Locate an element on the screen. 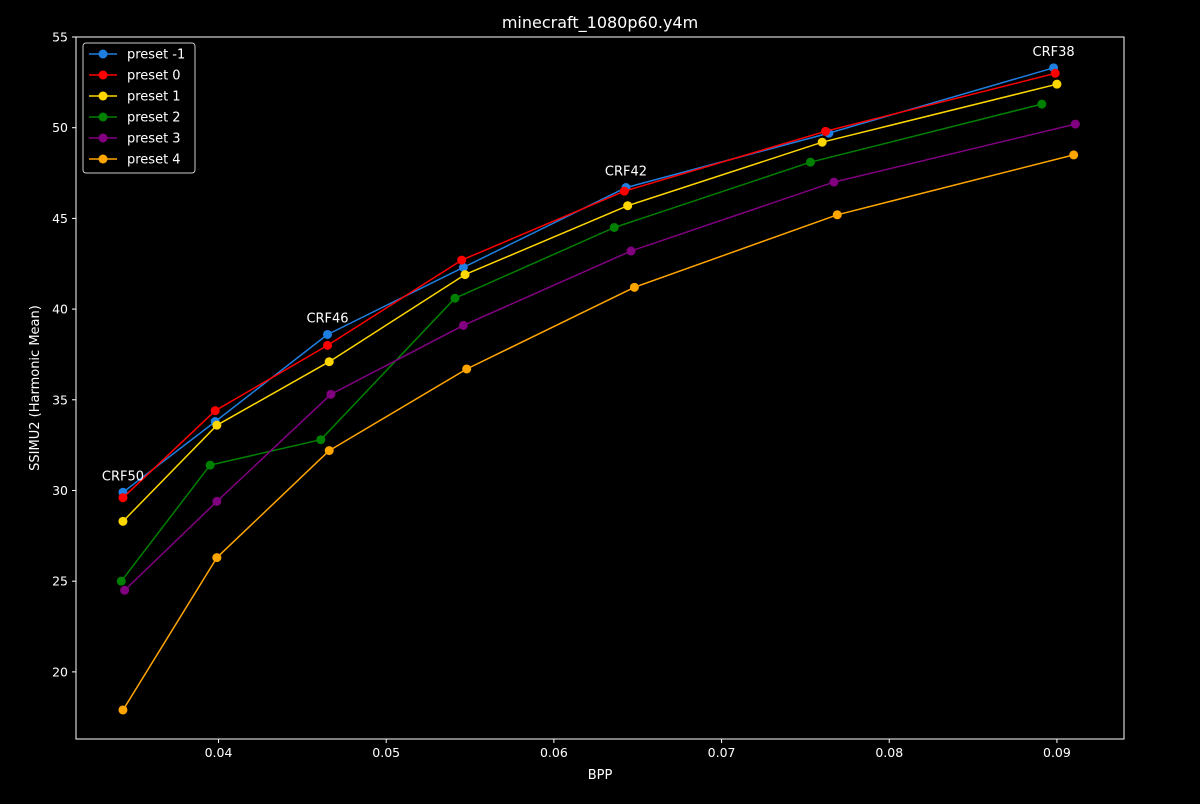 The image size is (1200, 804). x-tick-label: 0.08 is located at coordinates (889, 752).